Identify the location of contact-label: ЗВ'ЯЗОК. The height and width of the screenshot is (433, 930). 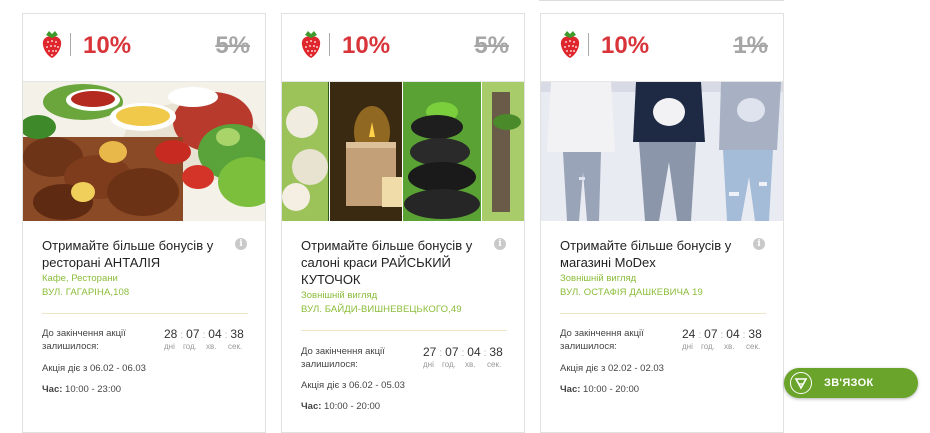
(849, 383).